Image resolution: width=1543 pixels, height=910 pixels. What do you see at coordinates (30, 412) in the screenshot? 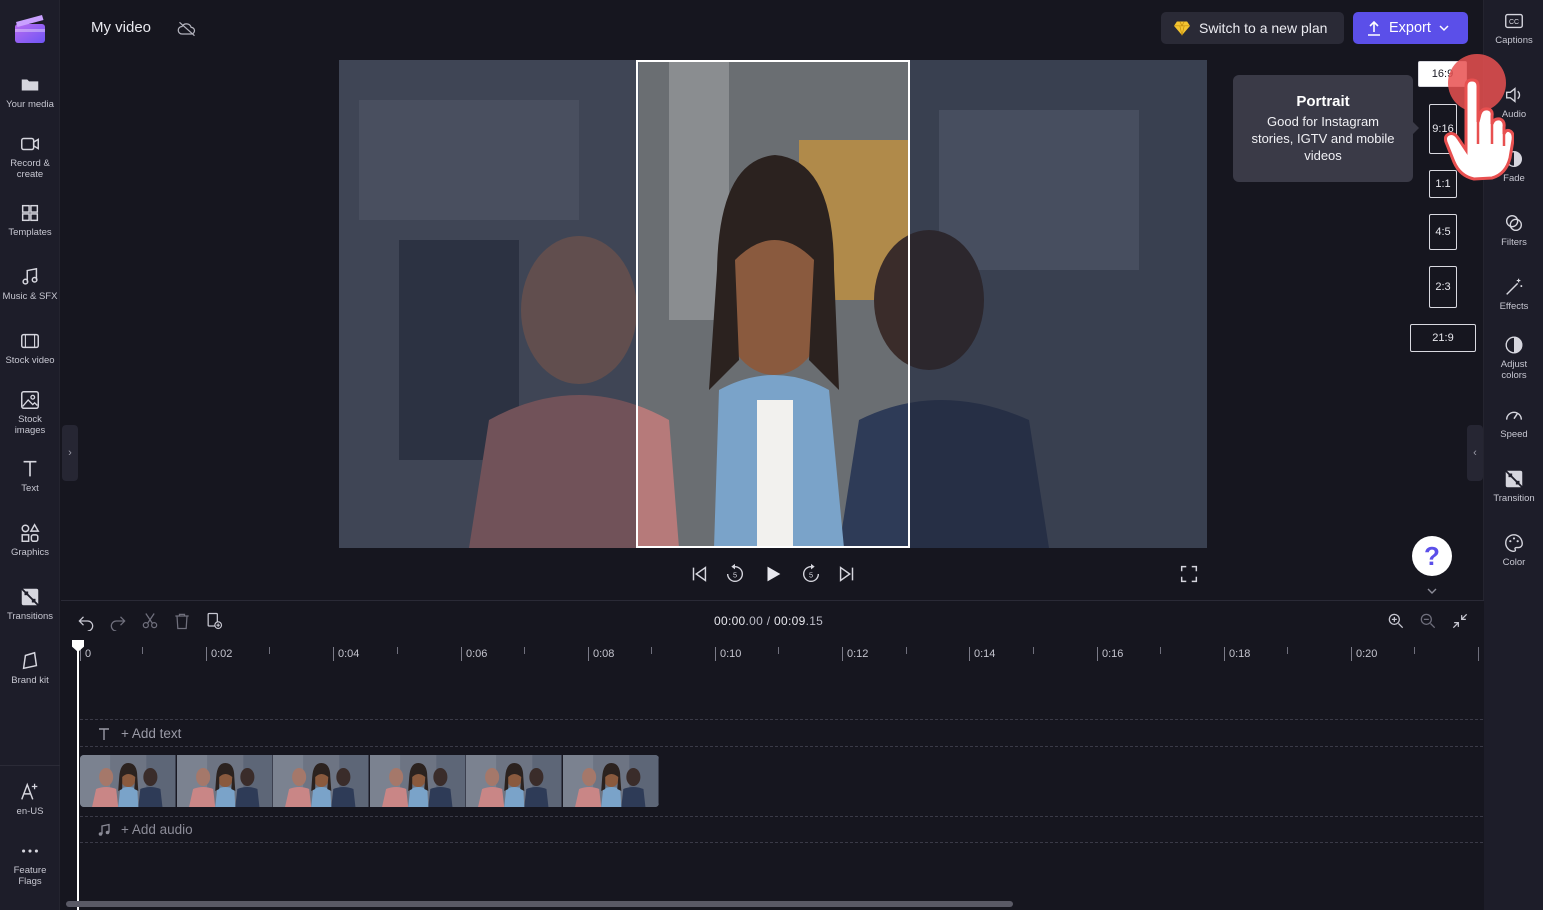
I see `nav-stock-images: Stock images` at bounding box center [30, 412].